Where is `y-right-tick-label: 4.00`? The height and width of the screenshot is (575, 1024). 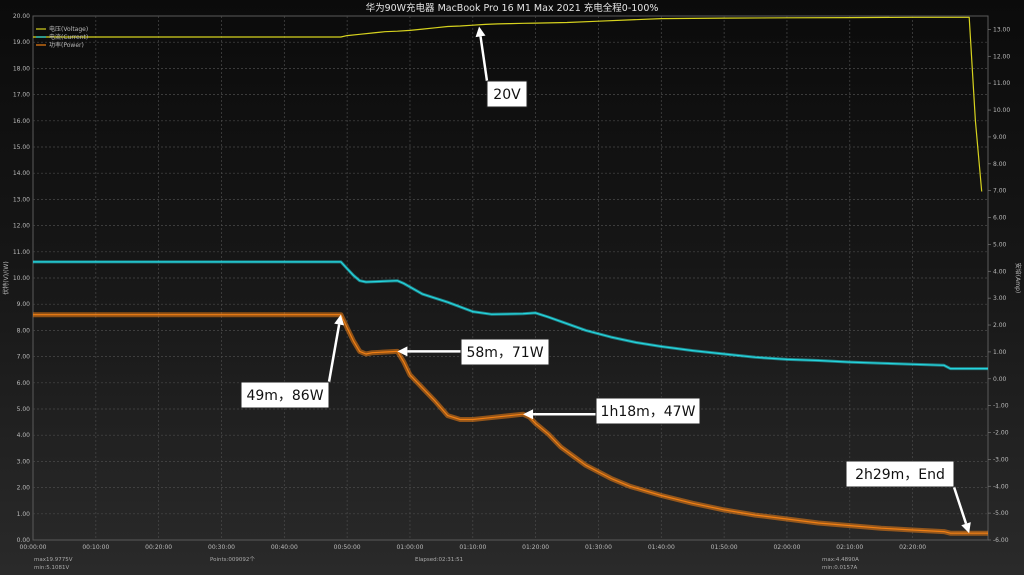 y-right-tick-label: 4.00 is located at coordinates (1000, 271).